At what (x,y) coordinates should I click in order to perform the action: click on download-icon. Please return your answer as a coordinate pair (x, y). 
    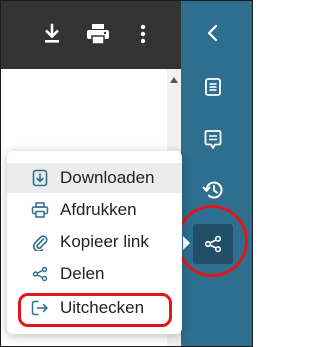
    Looking at the image, I should click on (52, 33).